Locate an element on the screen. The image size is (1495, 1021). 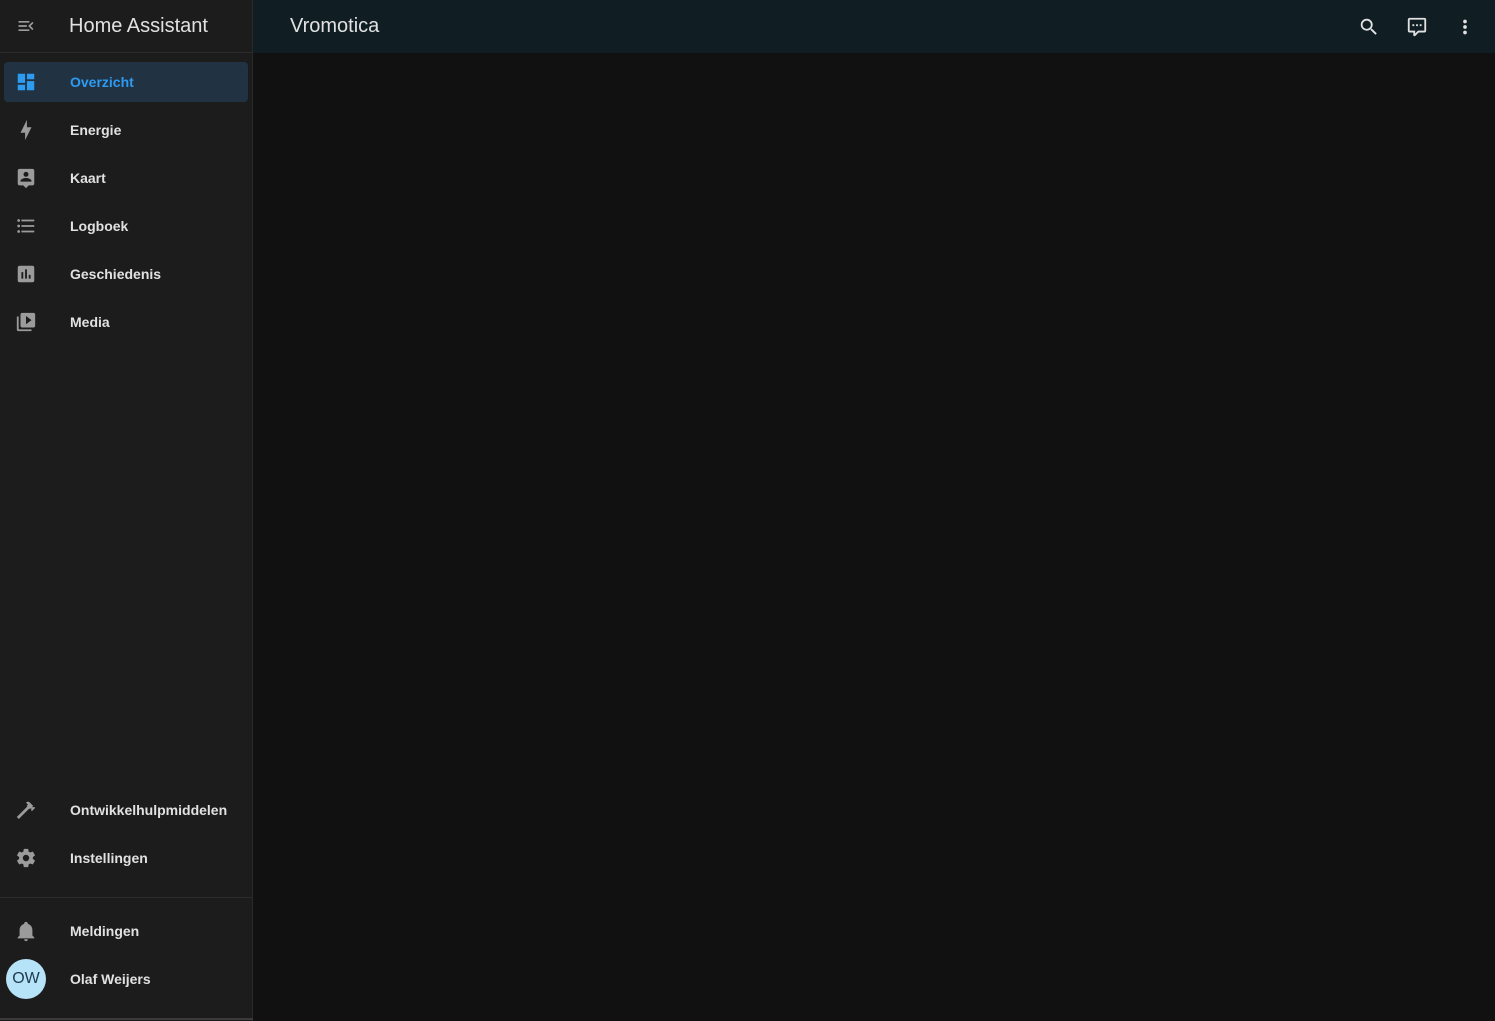
sidebar-bottom-border is located at coordinates (130, 1019).